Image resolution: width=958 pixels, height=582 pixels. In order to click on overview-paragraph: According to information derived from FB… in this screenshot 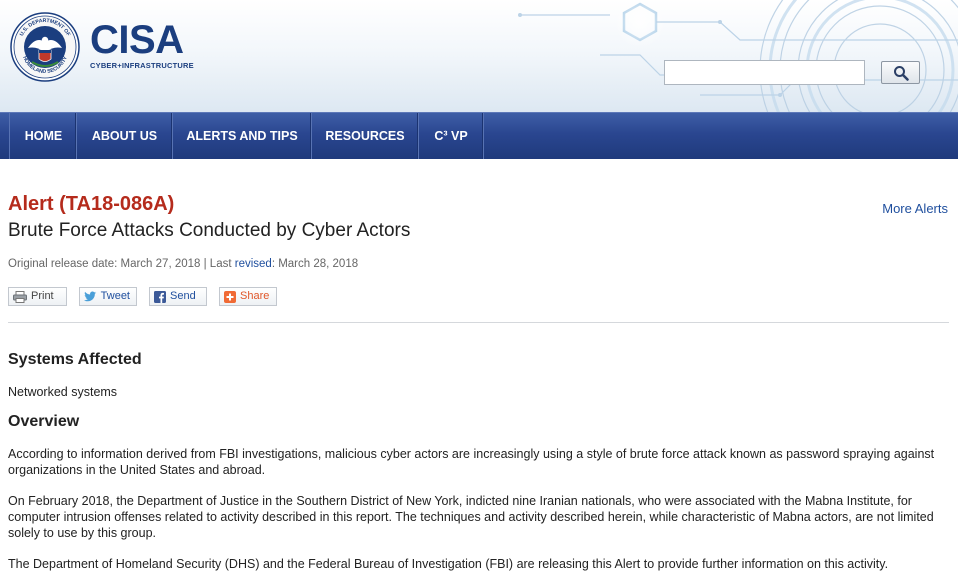, I will do `click(471, 462)`.